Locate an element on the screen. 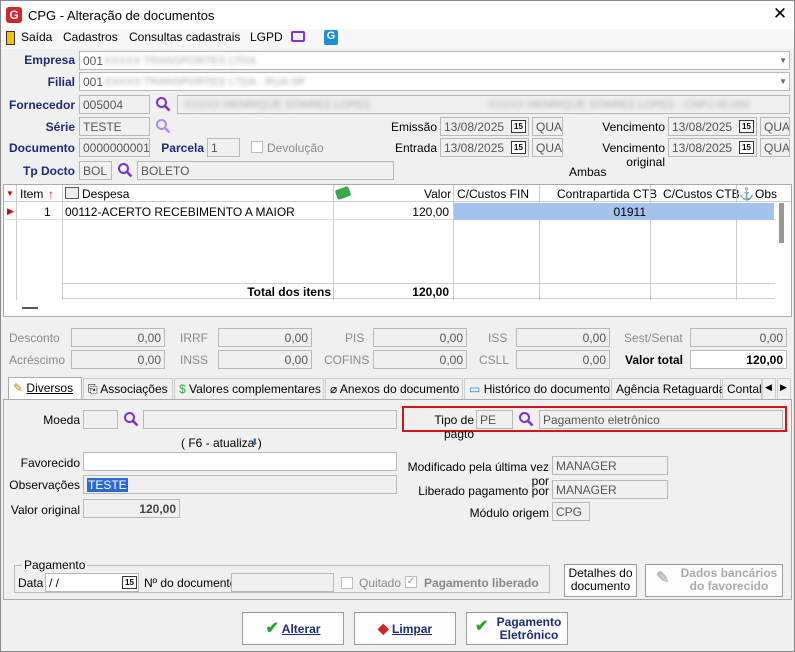 The width and height of the screenshot is (795, 652). edit-icon is located at coordinates (72, 193).